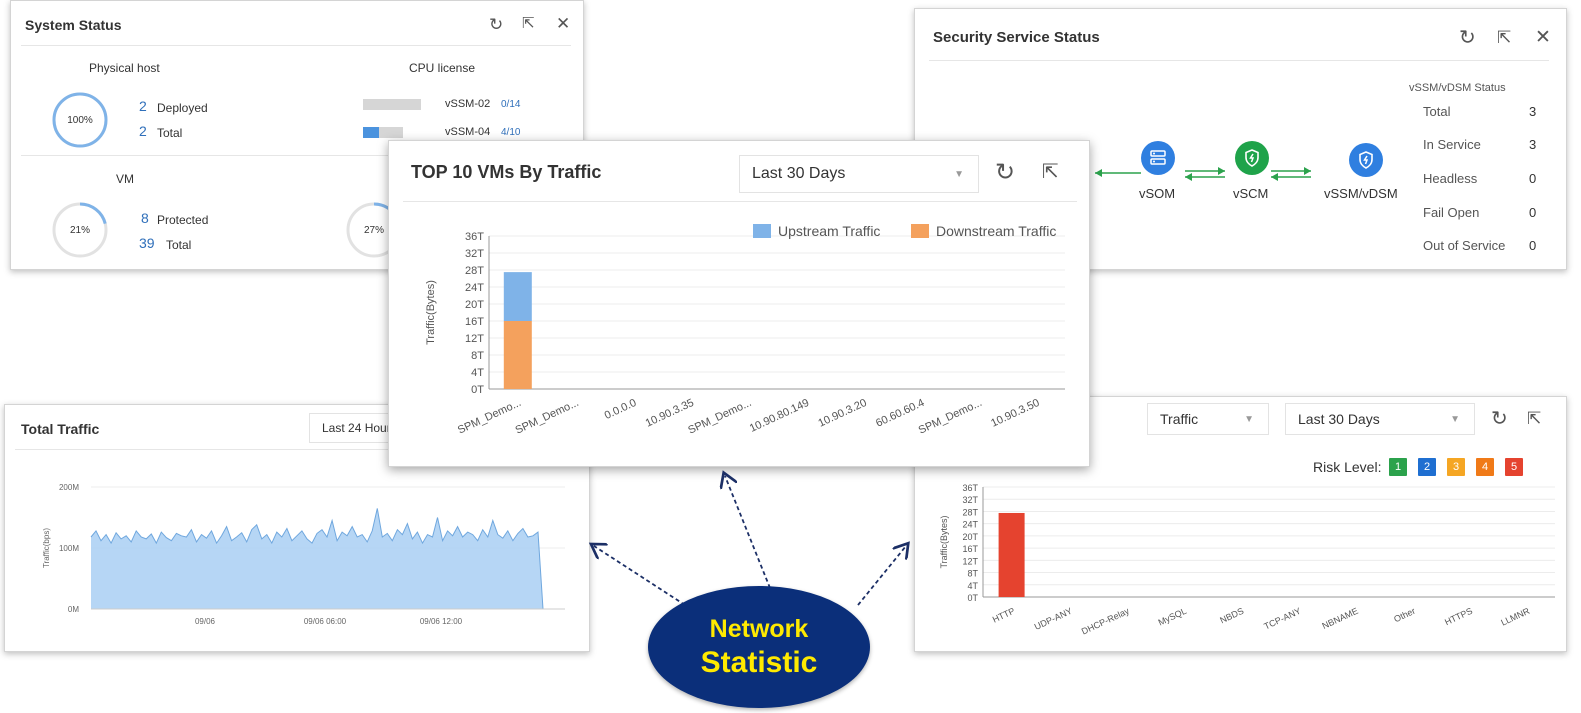  I want to click on license-name-vssm04: vSSM-04, so click(468, 132).